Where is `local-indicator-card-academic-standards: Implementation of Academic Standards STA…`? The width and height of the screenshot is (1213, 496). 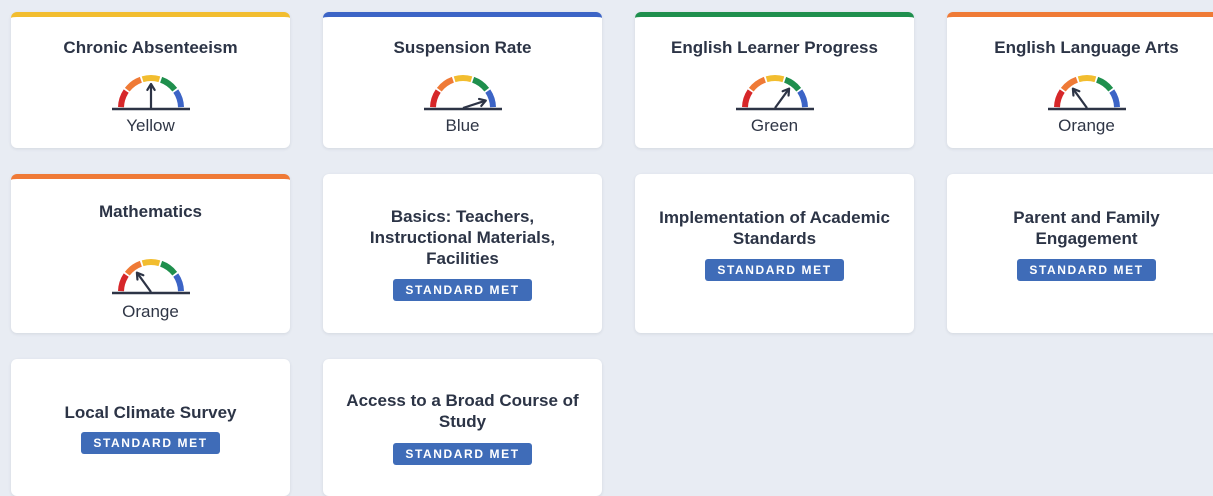 local-indicator-card-academic-standards: Implementation of Academic Standards STA… is located at coordinates (774, 253).